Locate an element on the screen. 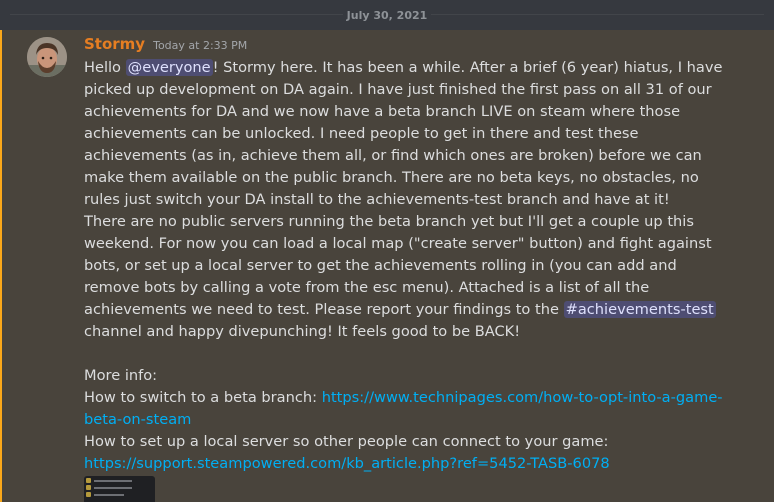 The height and width of the screenshot is (502, 774). attachment-image is located at coordinates (119, 489).